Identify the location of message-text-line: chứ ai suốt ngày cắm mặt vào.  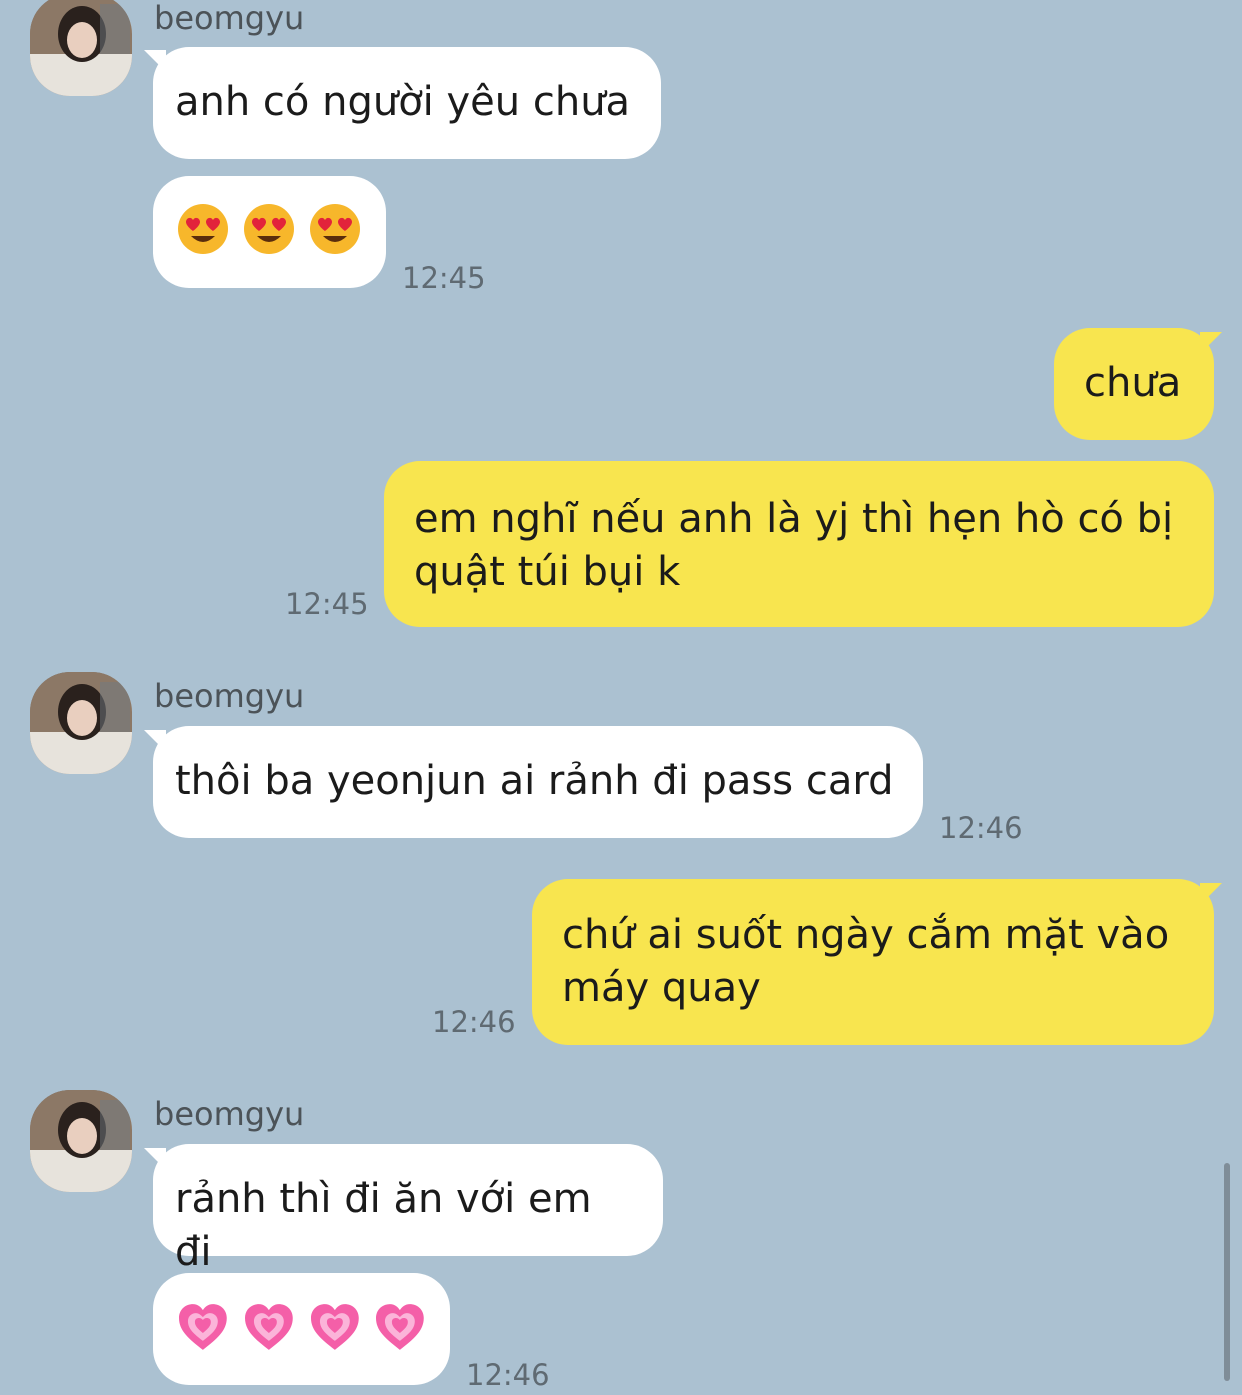
(866, 935).